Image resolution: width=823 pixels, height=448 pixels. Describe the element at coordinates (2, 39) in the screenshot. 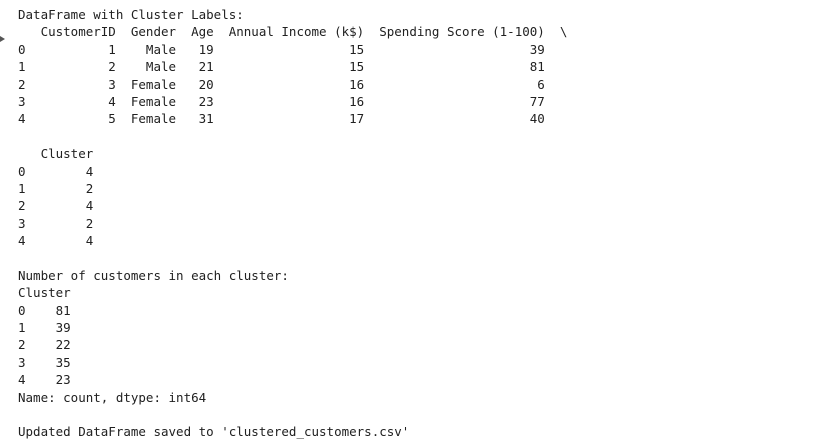

I see `collapse-arrow-icon` at that location.